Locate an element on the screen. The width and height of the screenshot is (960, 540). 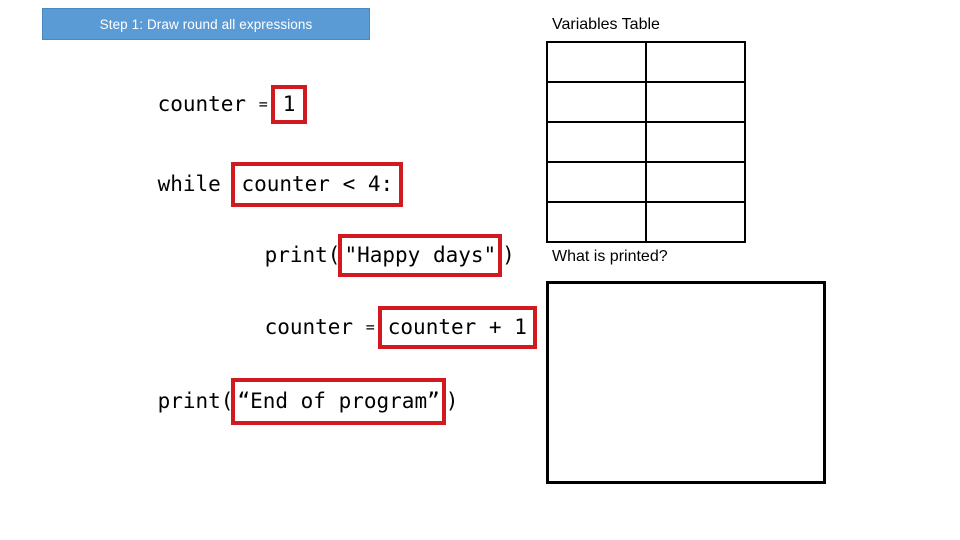
variables-table-title: Variables Table is located at coordinates (606, 24).